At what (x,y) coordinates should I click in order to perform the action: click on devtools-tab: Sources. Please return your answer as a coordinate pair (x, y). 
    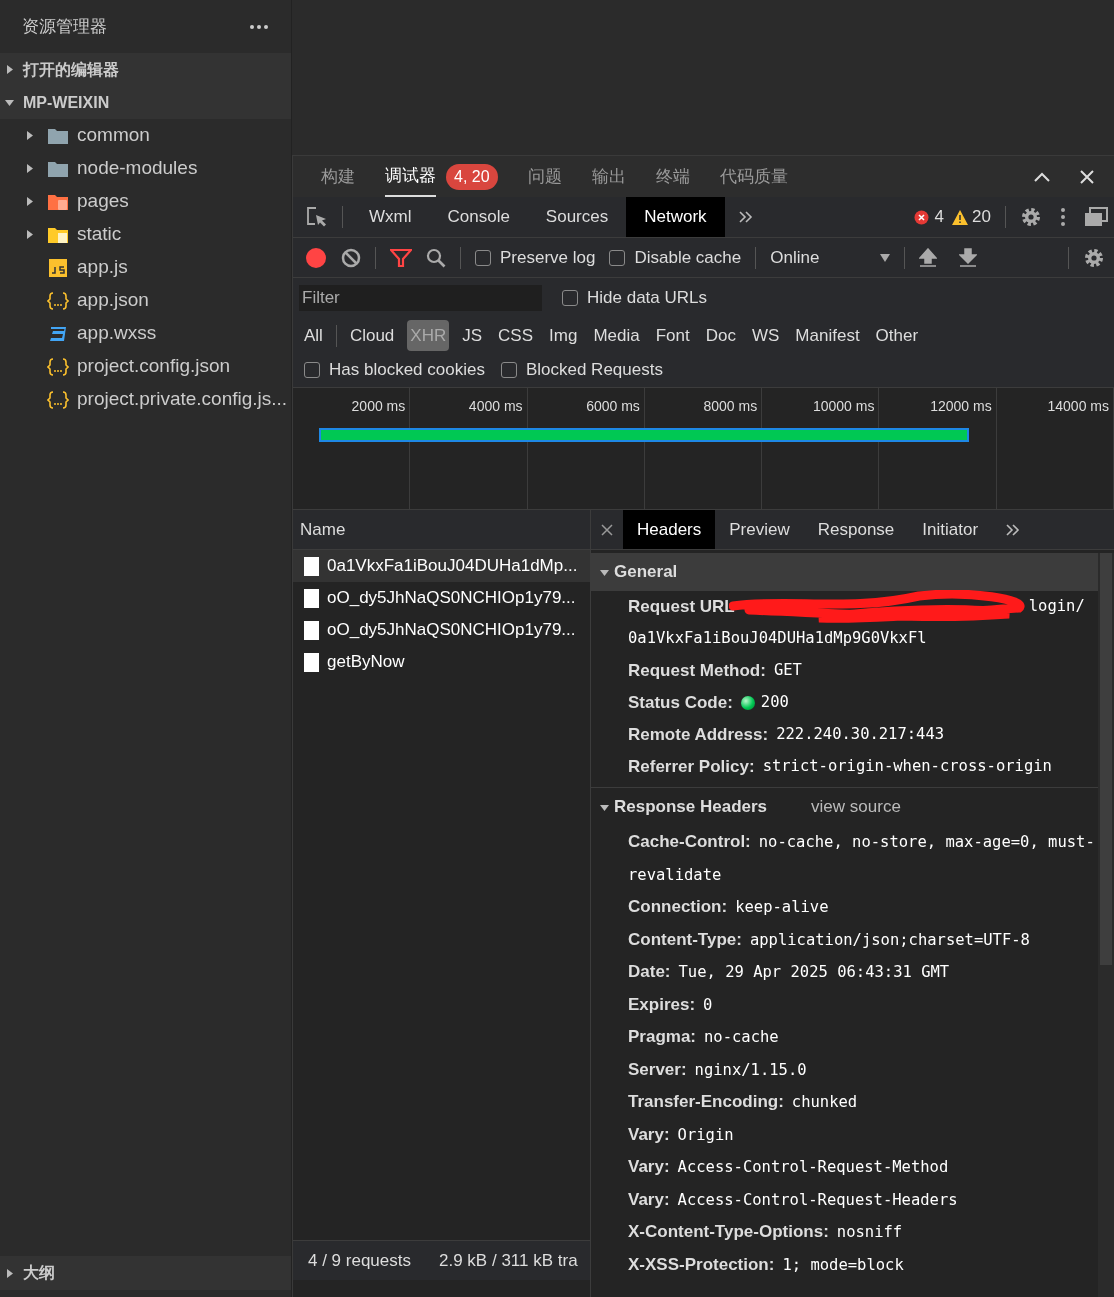
    Looking at the image, I should click on (577, 217).